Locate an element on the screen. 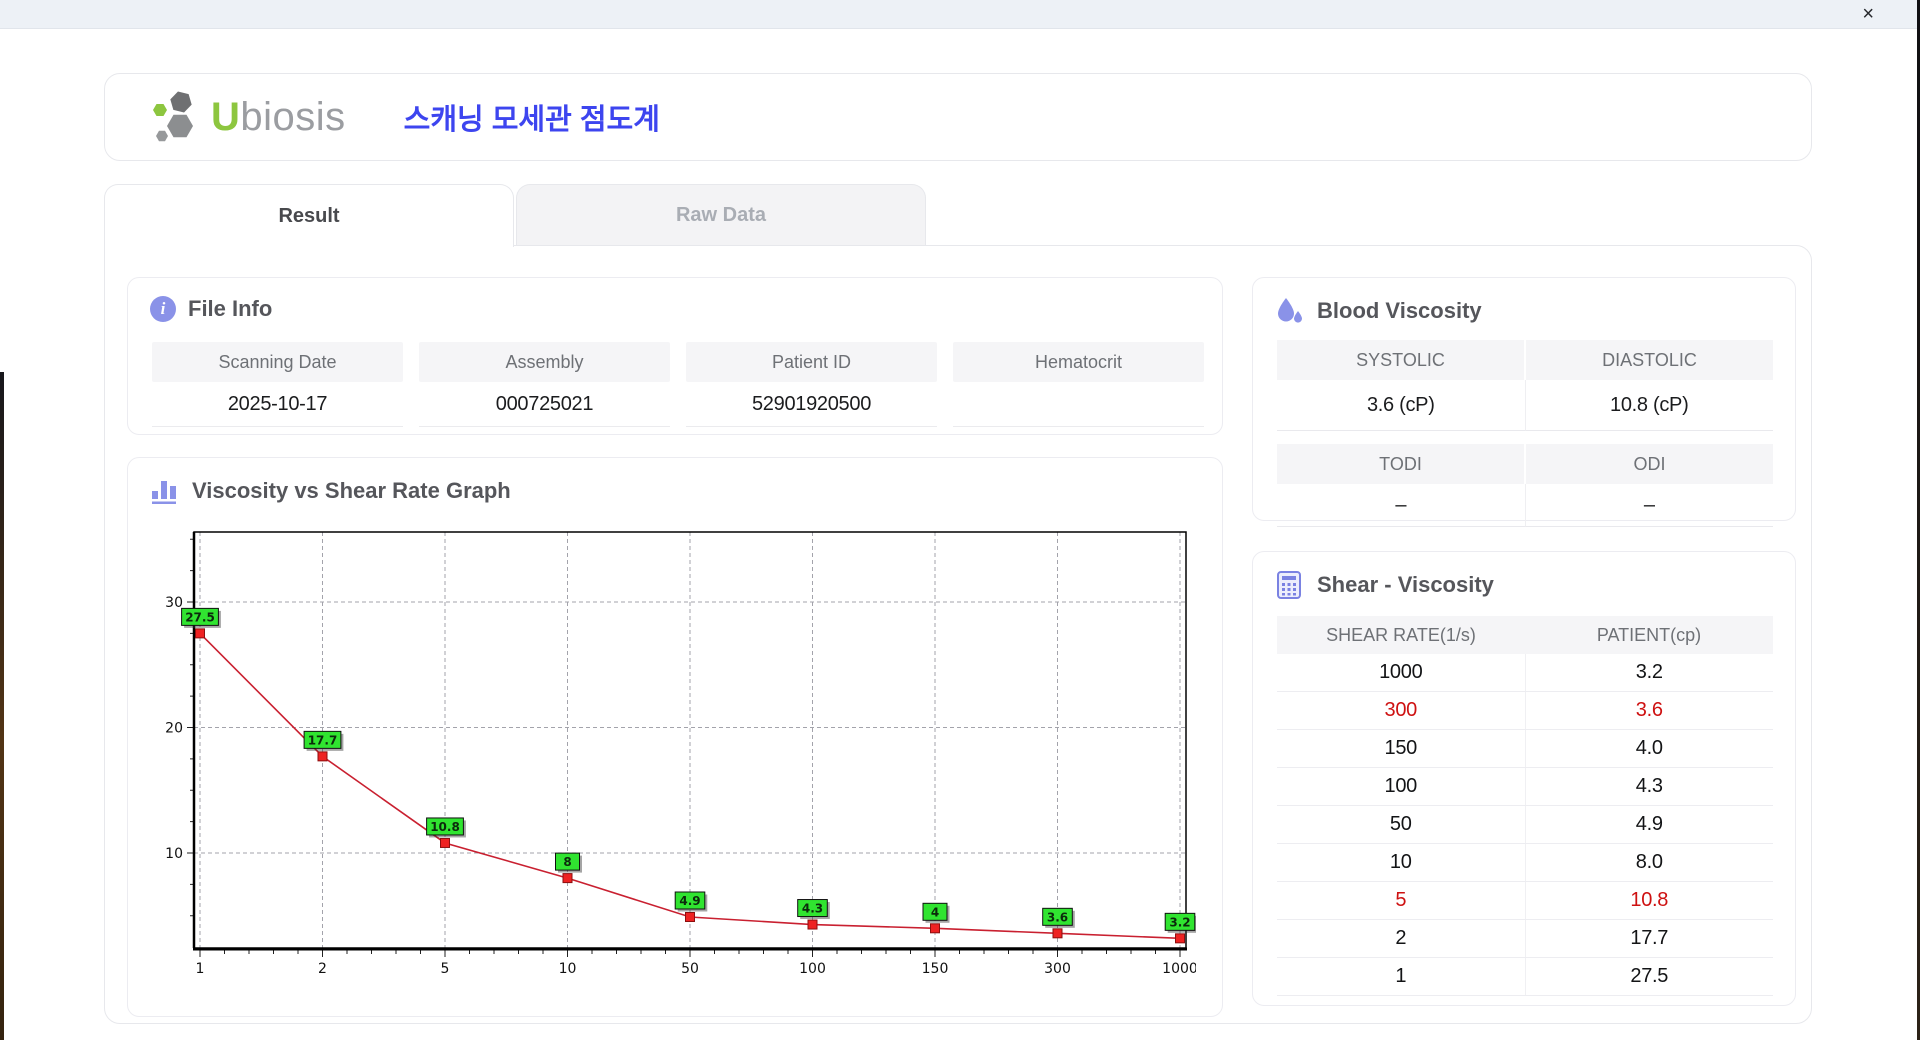 The width and height of the screenshot is (1920, 1040). window-titlebar: × is located at coordinates (960, 14).